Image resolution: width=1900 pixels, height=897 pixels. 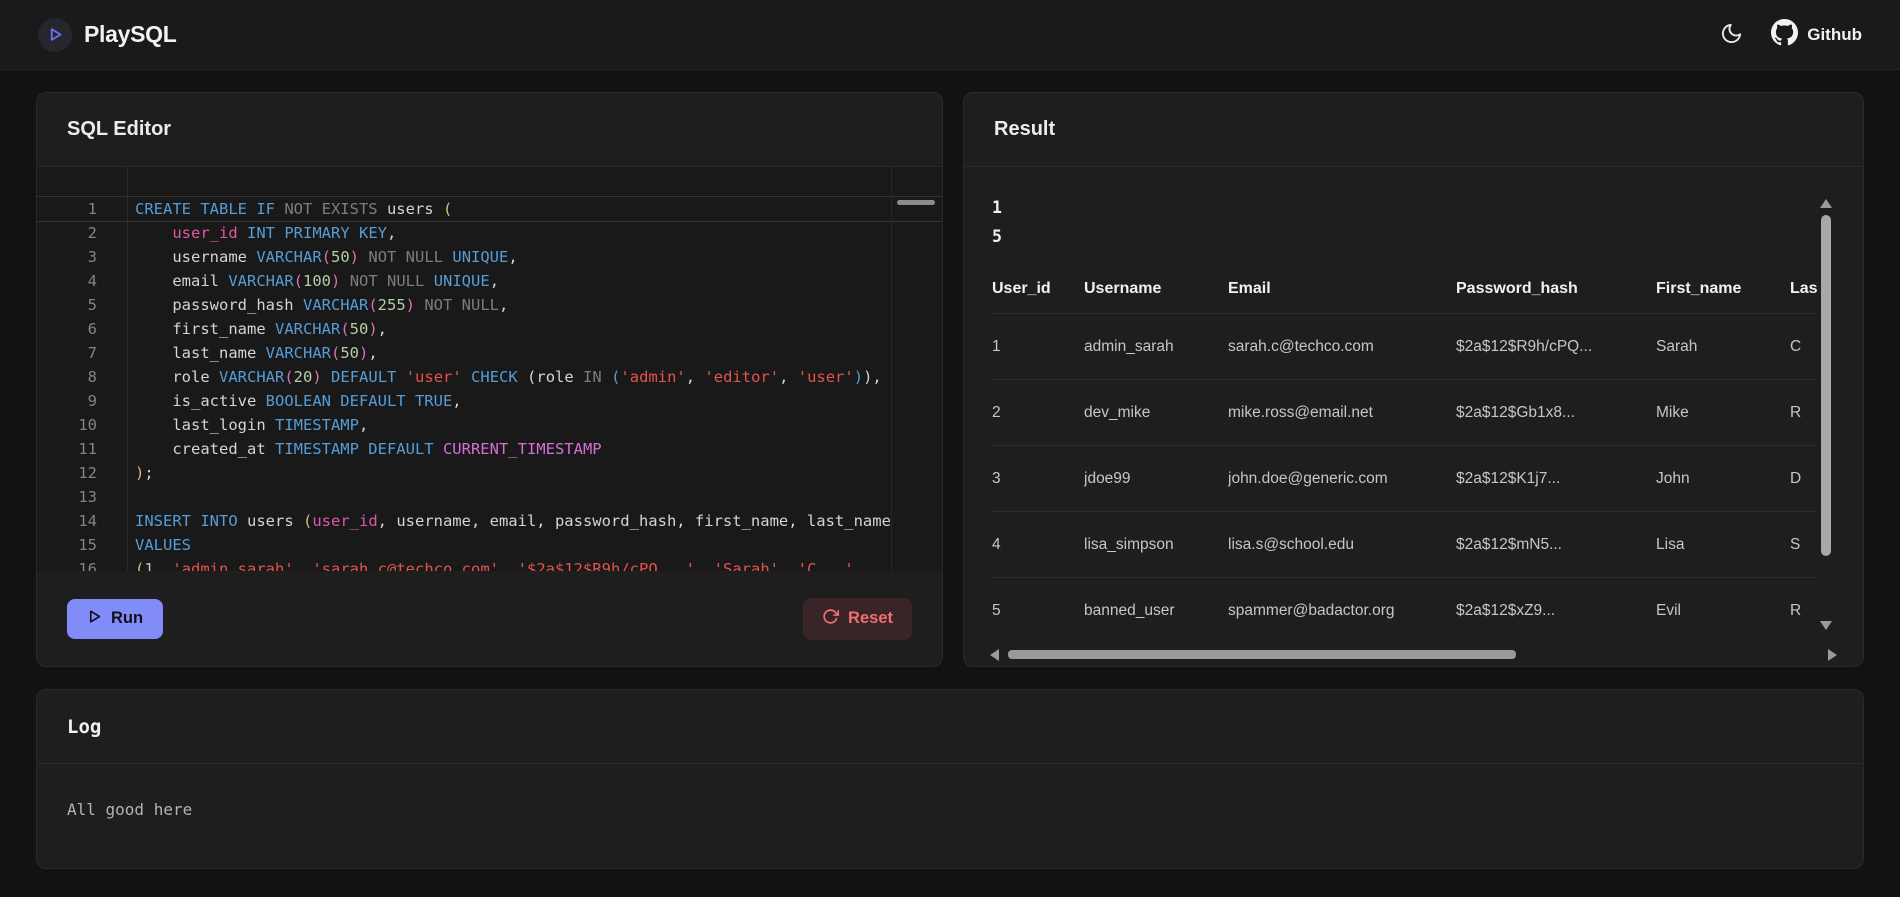 I want to click on code-line: 6 first_name VARCHAR(50),, so click(x=489, y=329).